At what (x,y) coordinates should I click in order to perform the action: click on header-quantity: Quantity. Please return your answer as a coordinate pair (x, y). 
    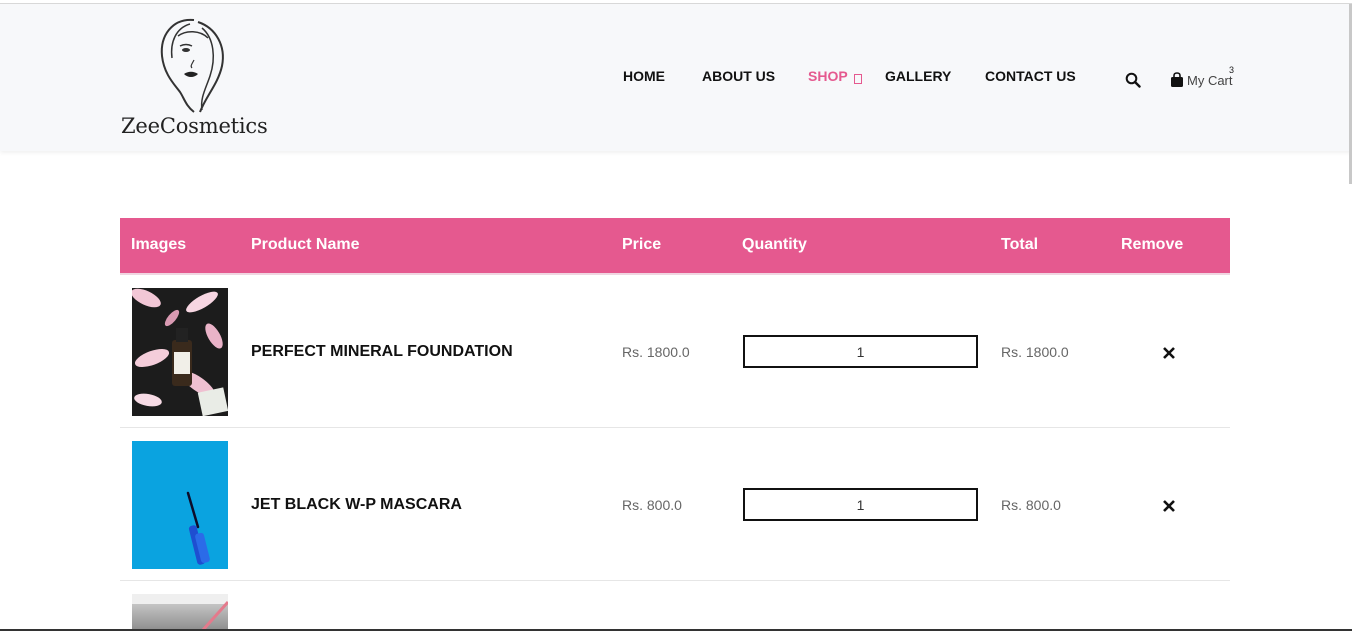
    Looking at the image, I should click on (774, 244).